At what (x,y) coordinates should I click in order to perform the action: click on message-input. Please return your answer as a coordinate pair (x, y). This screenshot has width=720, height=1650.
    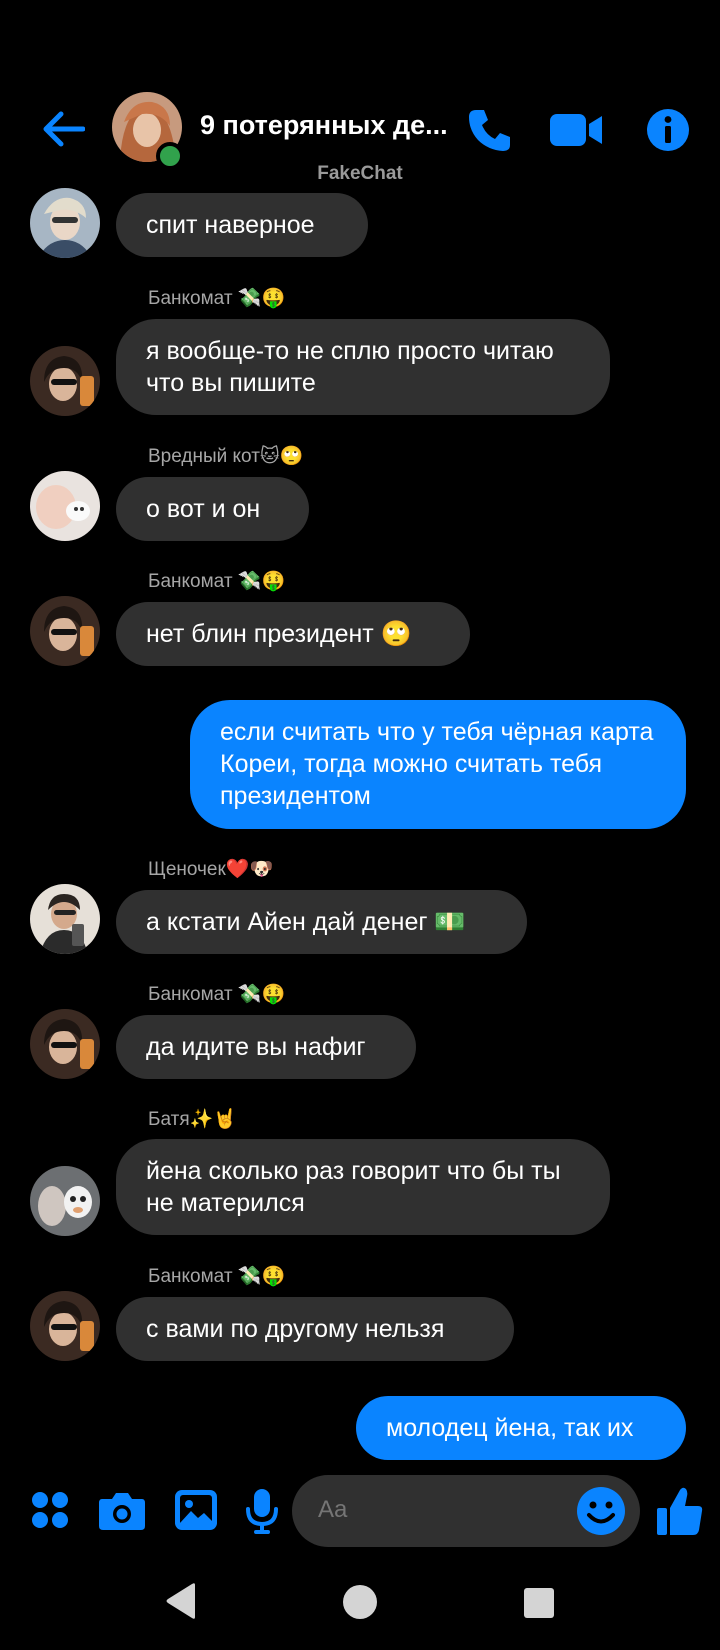
    Looking at the image, I should click on (443, 1510).